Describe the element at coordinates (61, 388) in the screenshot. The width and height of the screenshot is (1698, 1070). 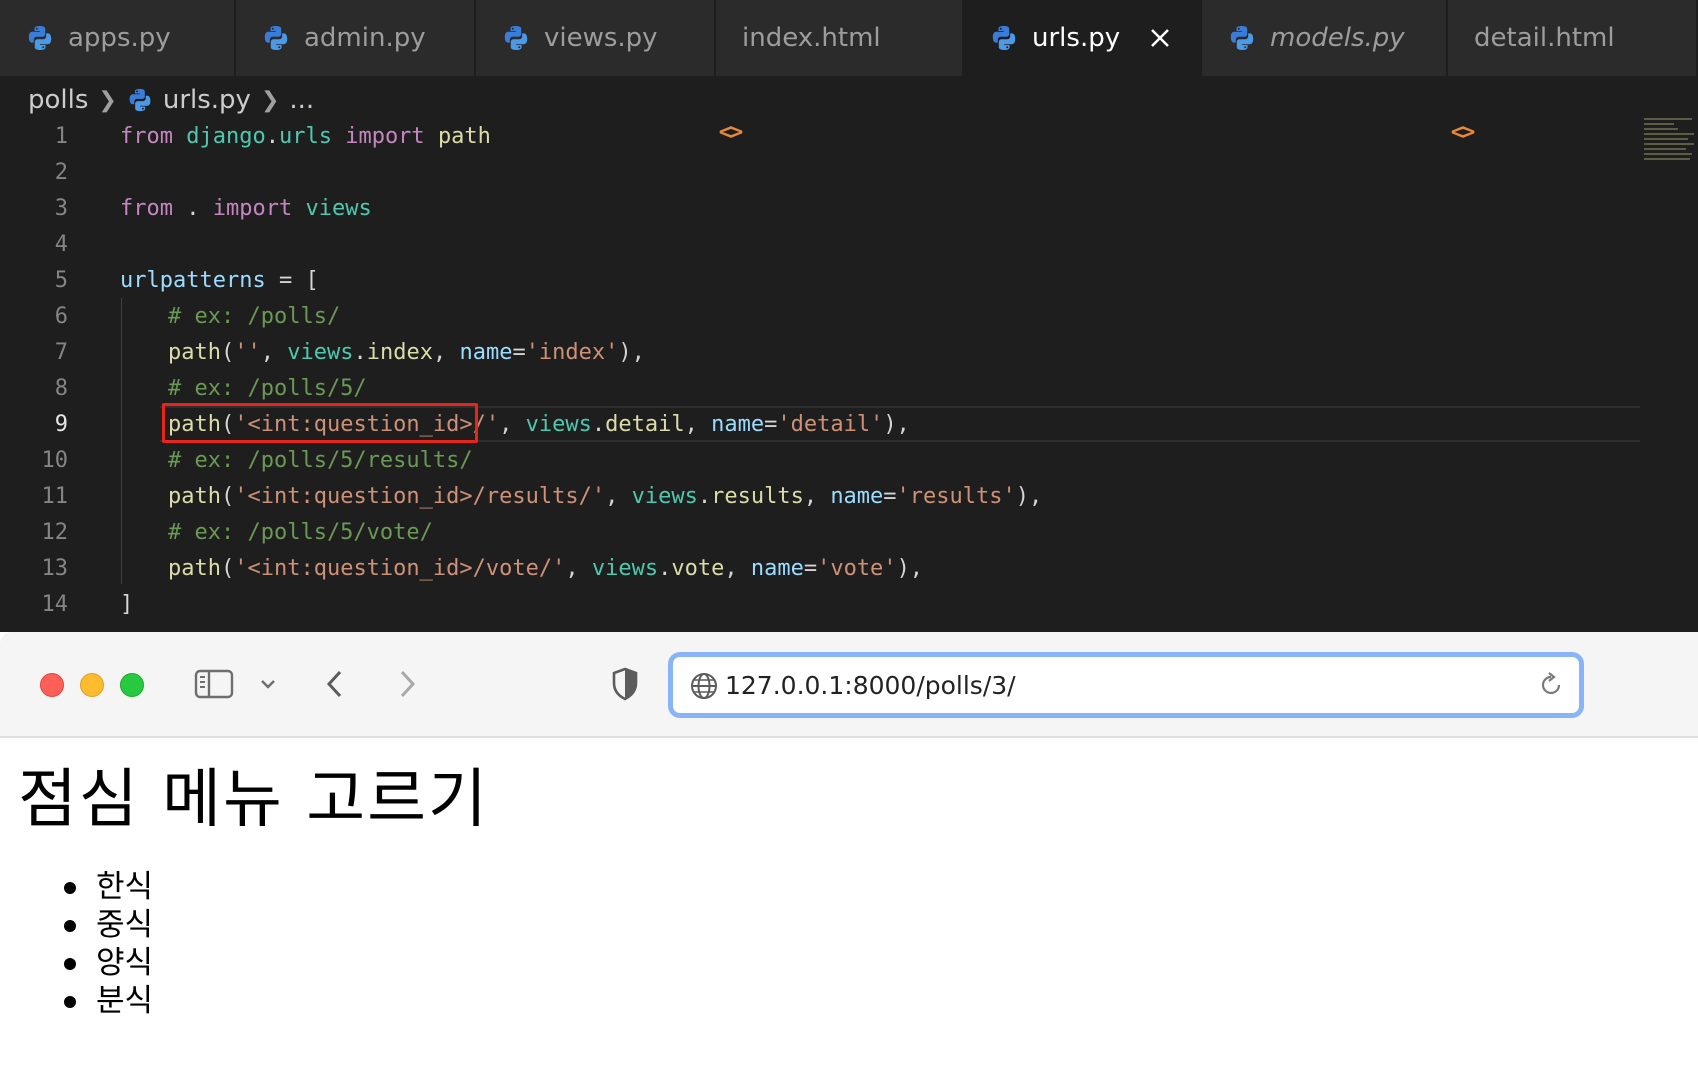
I see `line-number: 8` at that location.